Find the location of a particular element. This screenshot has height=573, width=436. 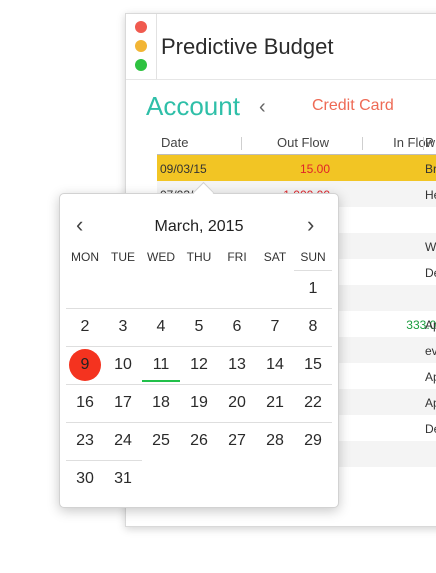

calendar-day: 7 is located at coordinates (275, 327).